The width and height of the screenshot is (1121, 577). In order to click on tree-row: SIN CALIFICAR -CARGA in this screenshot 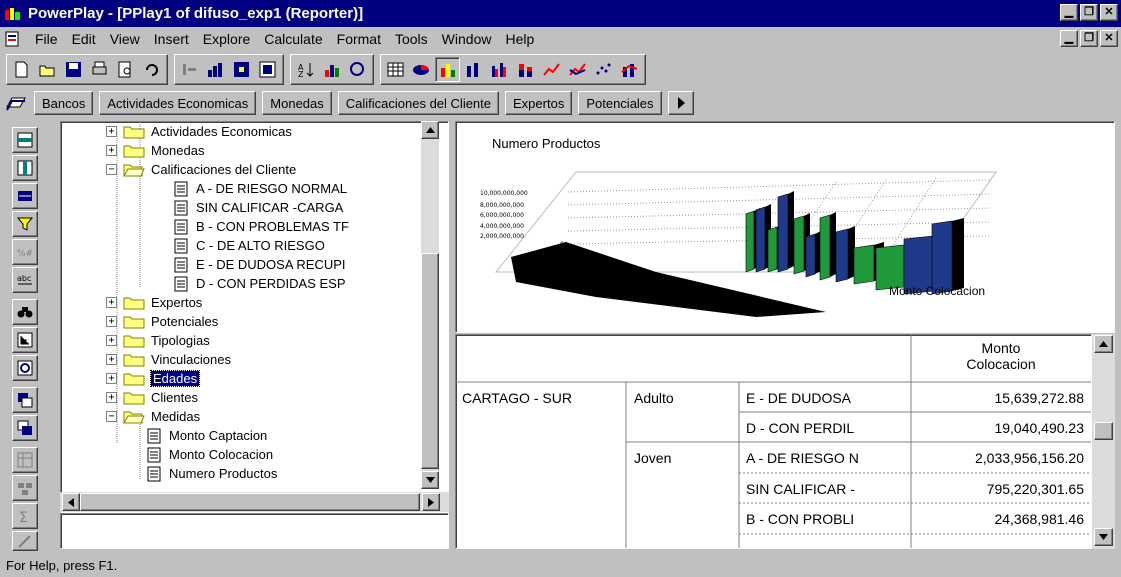, I will do `click(258, 207)`.